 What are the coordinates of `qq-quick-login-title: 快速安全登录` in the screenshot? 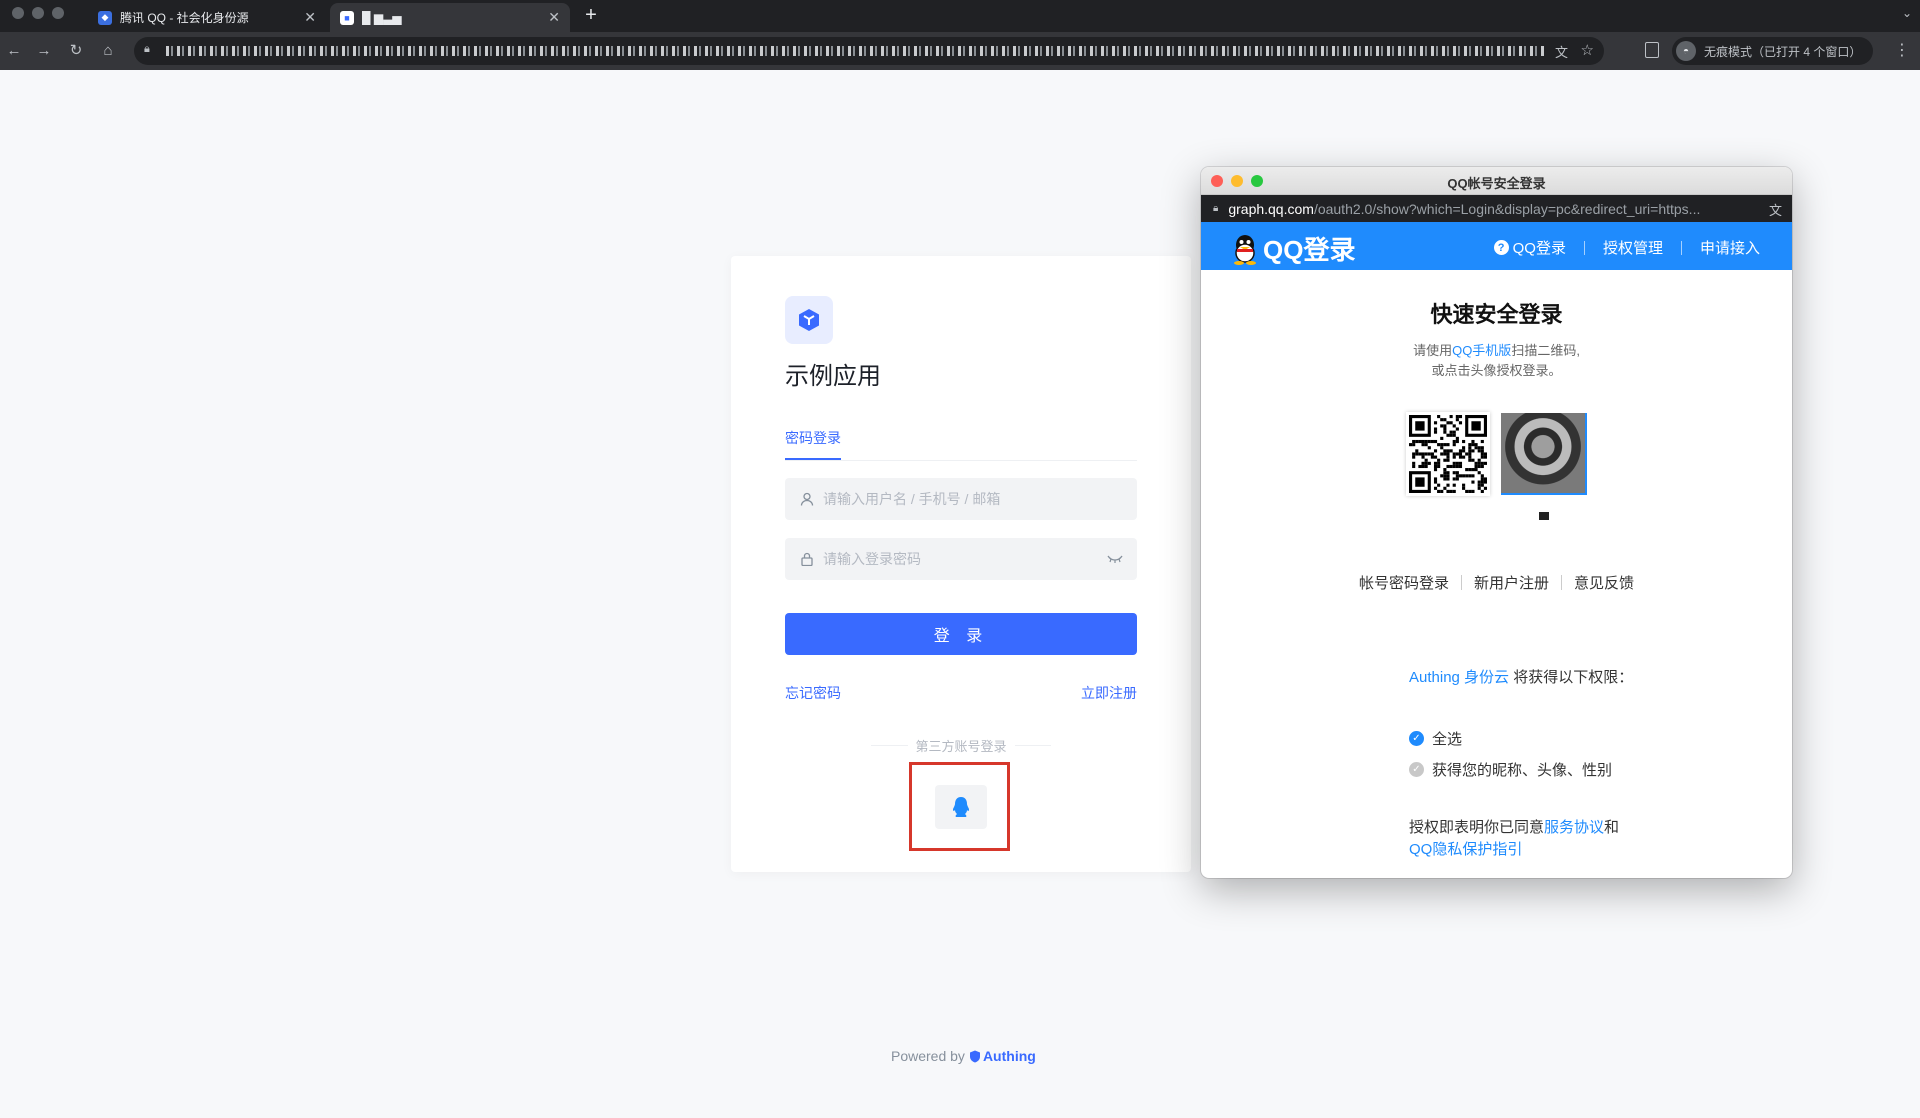 It's located at (1496, 314).